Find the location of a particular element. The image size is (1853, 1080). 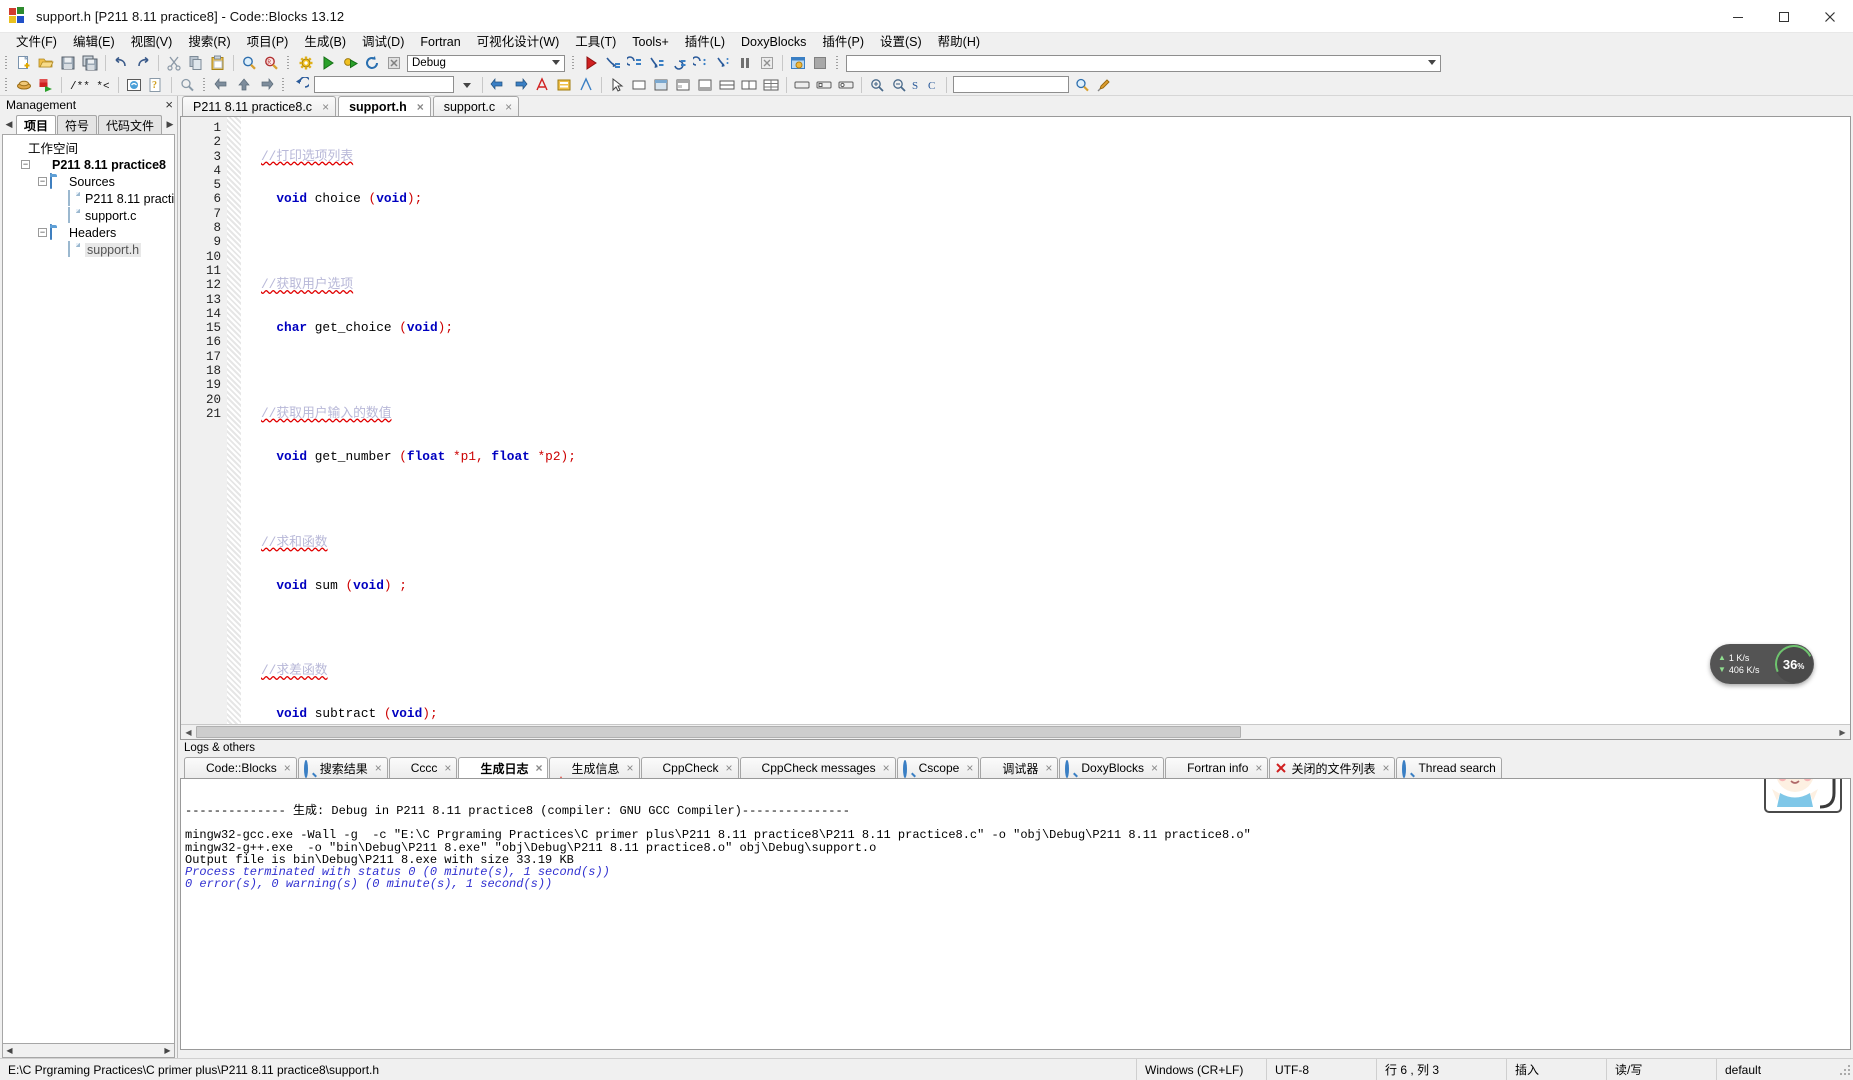

log-tab-closed-files: 关闭的文件列表 × is located at coordinates (1332, 767).